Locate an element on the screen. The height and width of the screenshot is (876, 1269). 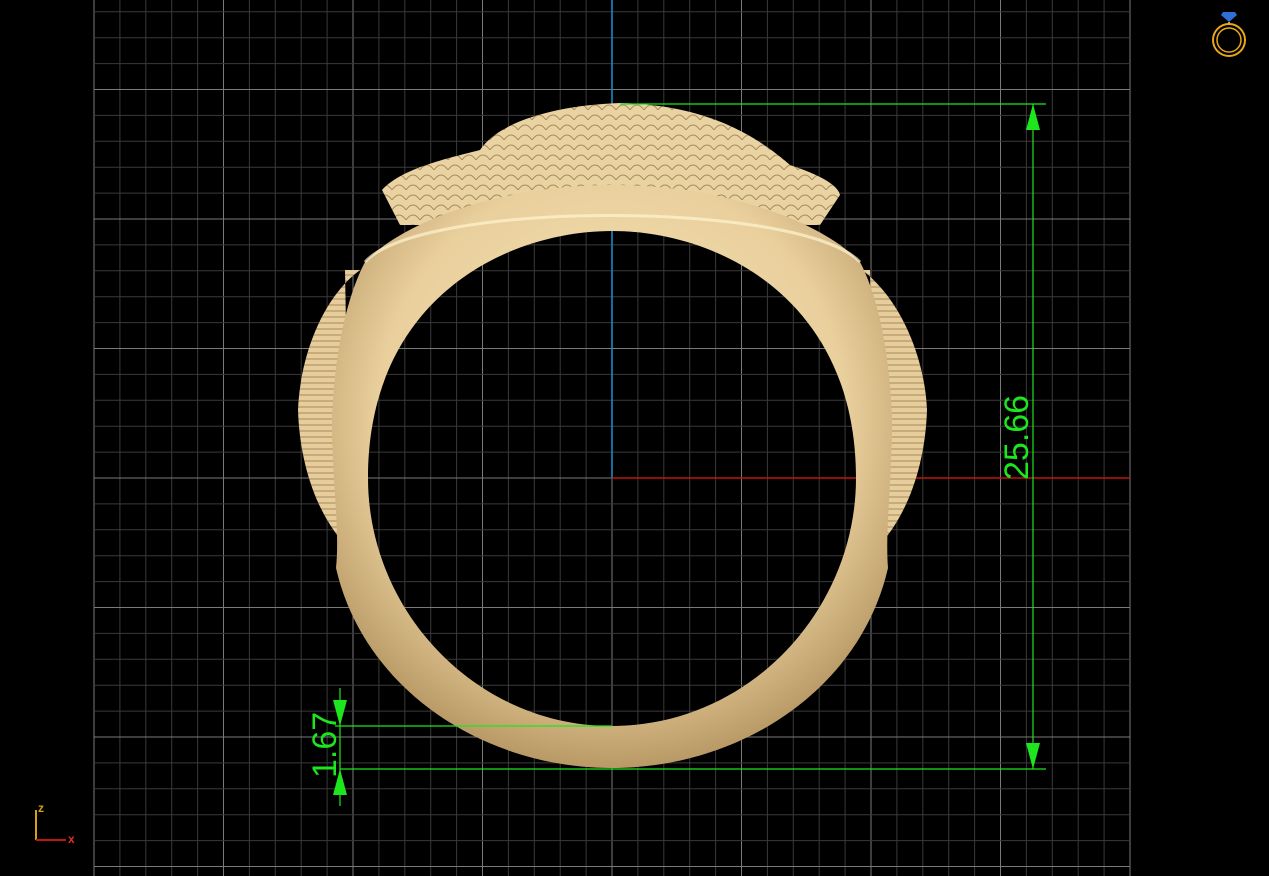
ring-icon is located at coordinates (1229, 34).